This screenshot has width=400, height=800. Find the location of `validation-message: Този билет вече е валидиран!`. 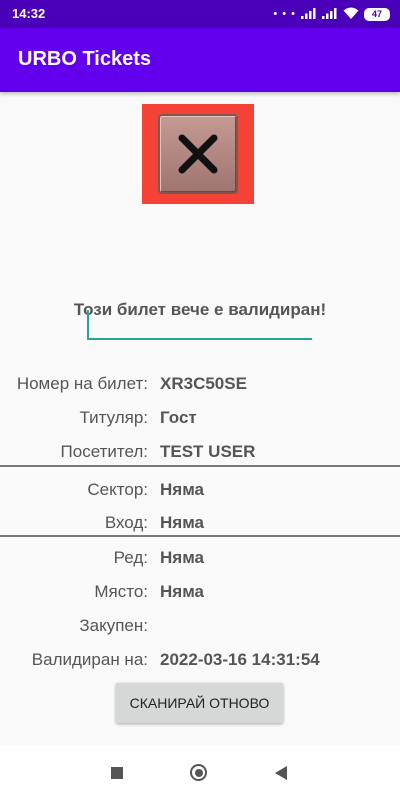

validation-message: Този билет вече е валидиран! is located at coordinates (200, 309).